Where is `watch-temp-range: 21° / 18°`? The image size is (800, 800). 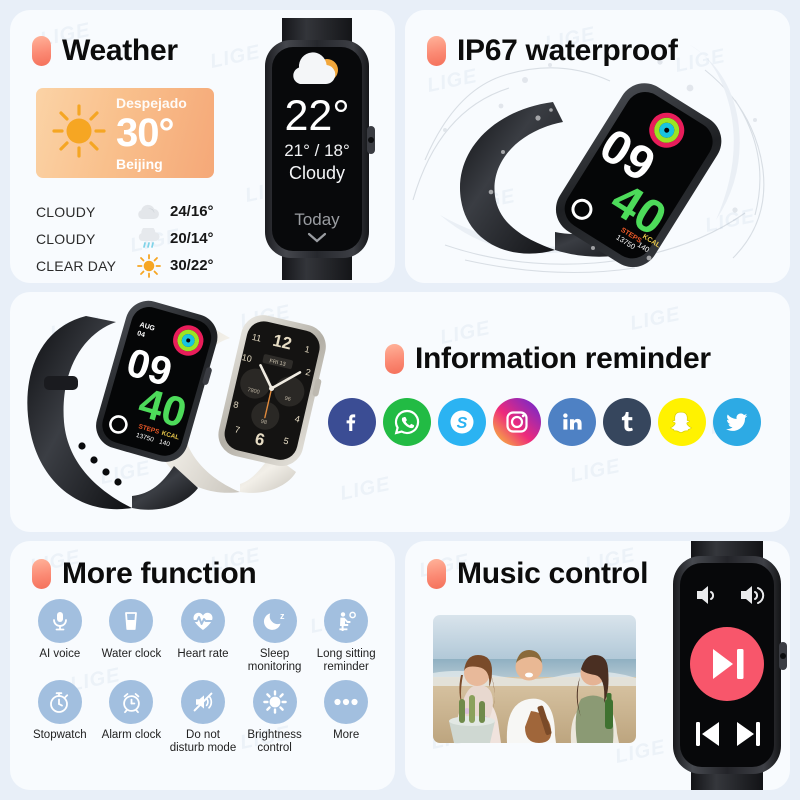 watch-temp-range: 21° / 18° is located at coordinates (317, 150).